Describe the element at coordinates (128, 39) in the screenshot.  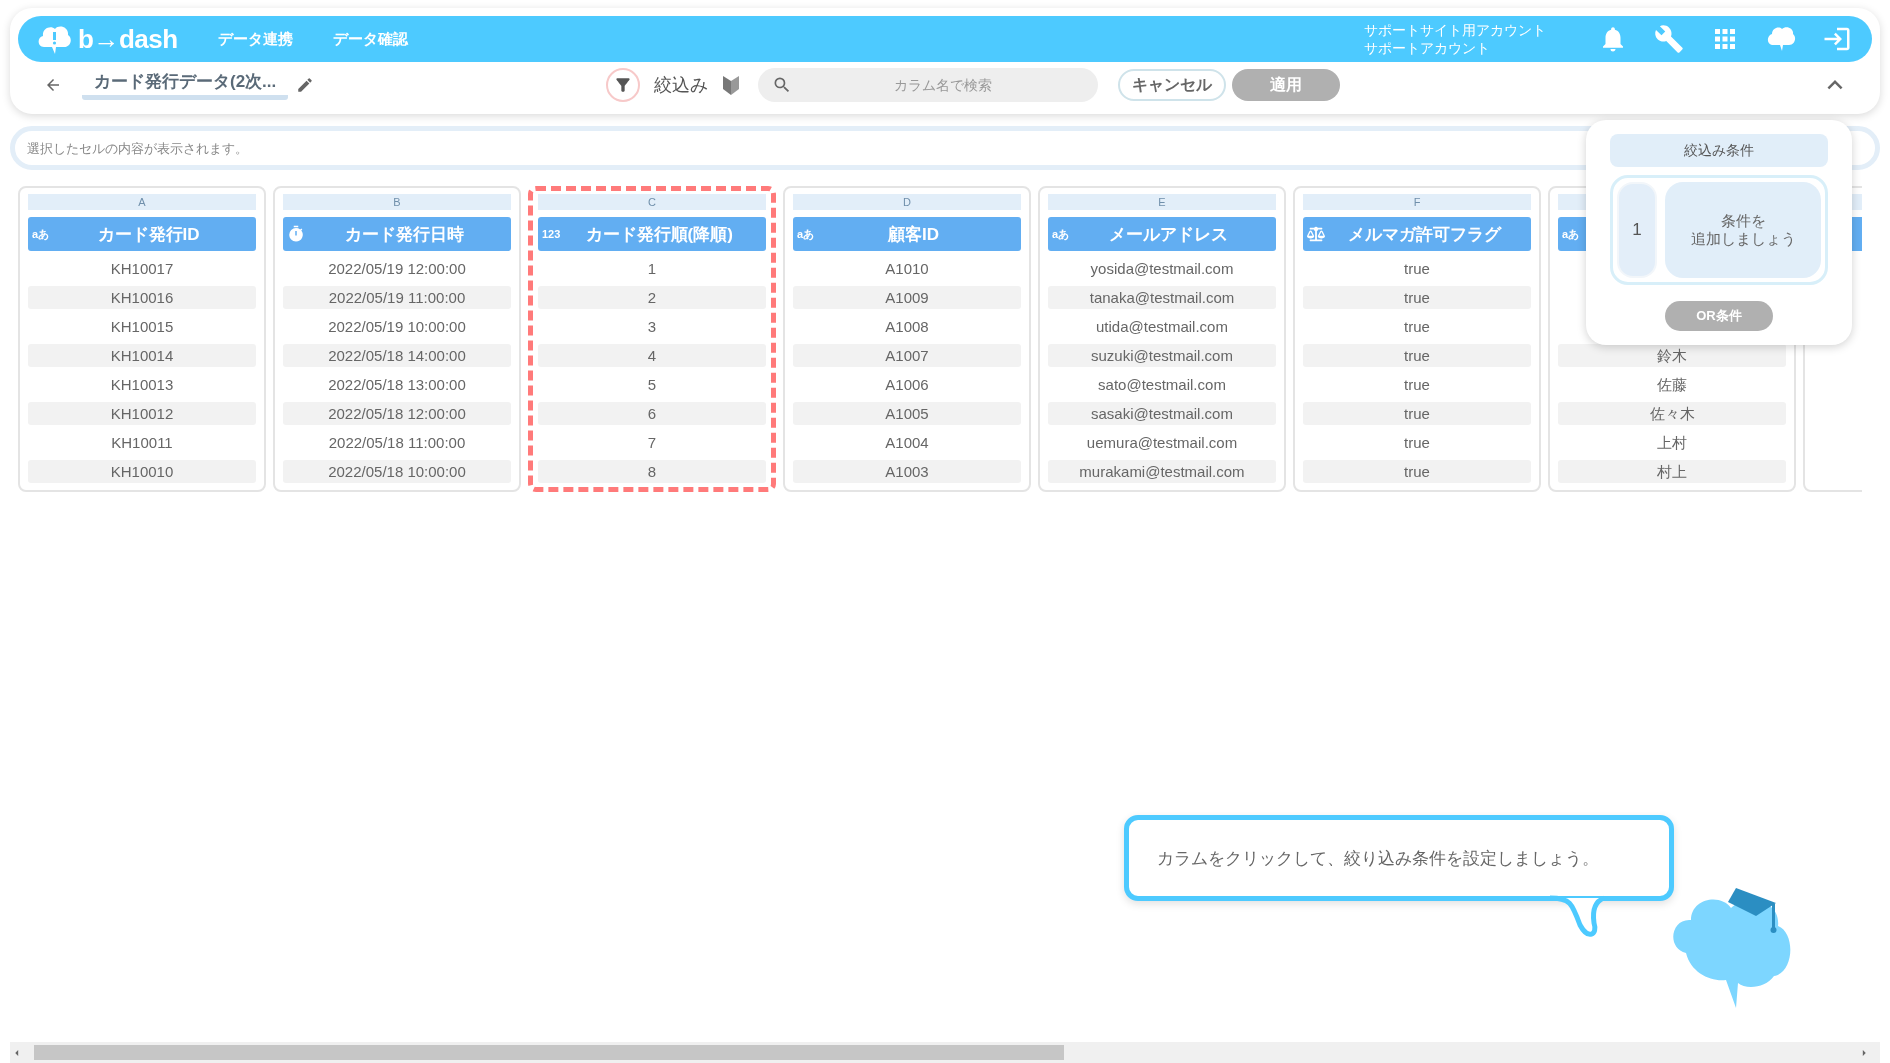
I see `logo-text: b→dash` at that location.